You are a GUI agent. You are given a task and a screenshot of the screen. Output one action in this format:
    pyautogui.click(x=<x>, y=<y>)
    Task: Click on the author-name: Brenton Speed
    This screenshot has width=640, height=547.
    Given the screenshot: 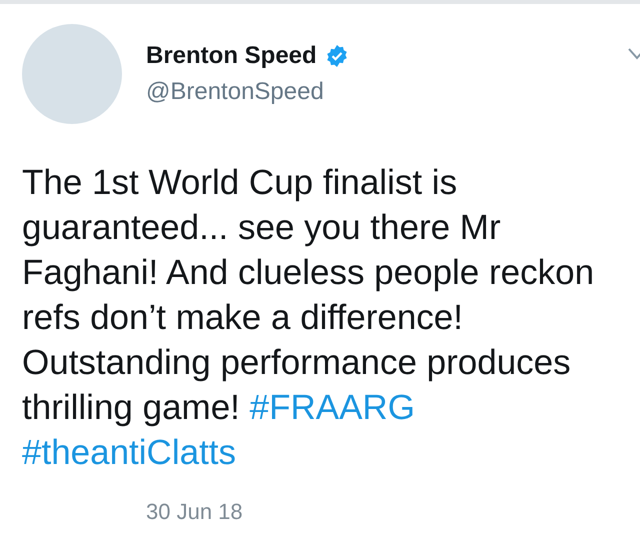 What is the action you would take?
    pyautogui.click(x=231, y=56)
    